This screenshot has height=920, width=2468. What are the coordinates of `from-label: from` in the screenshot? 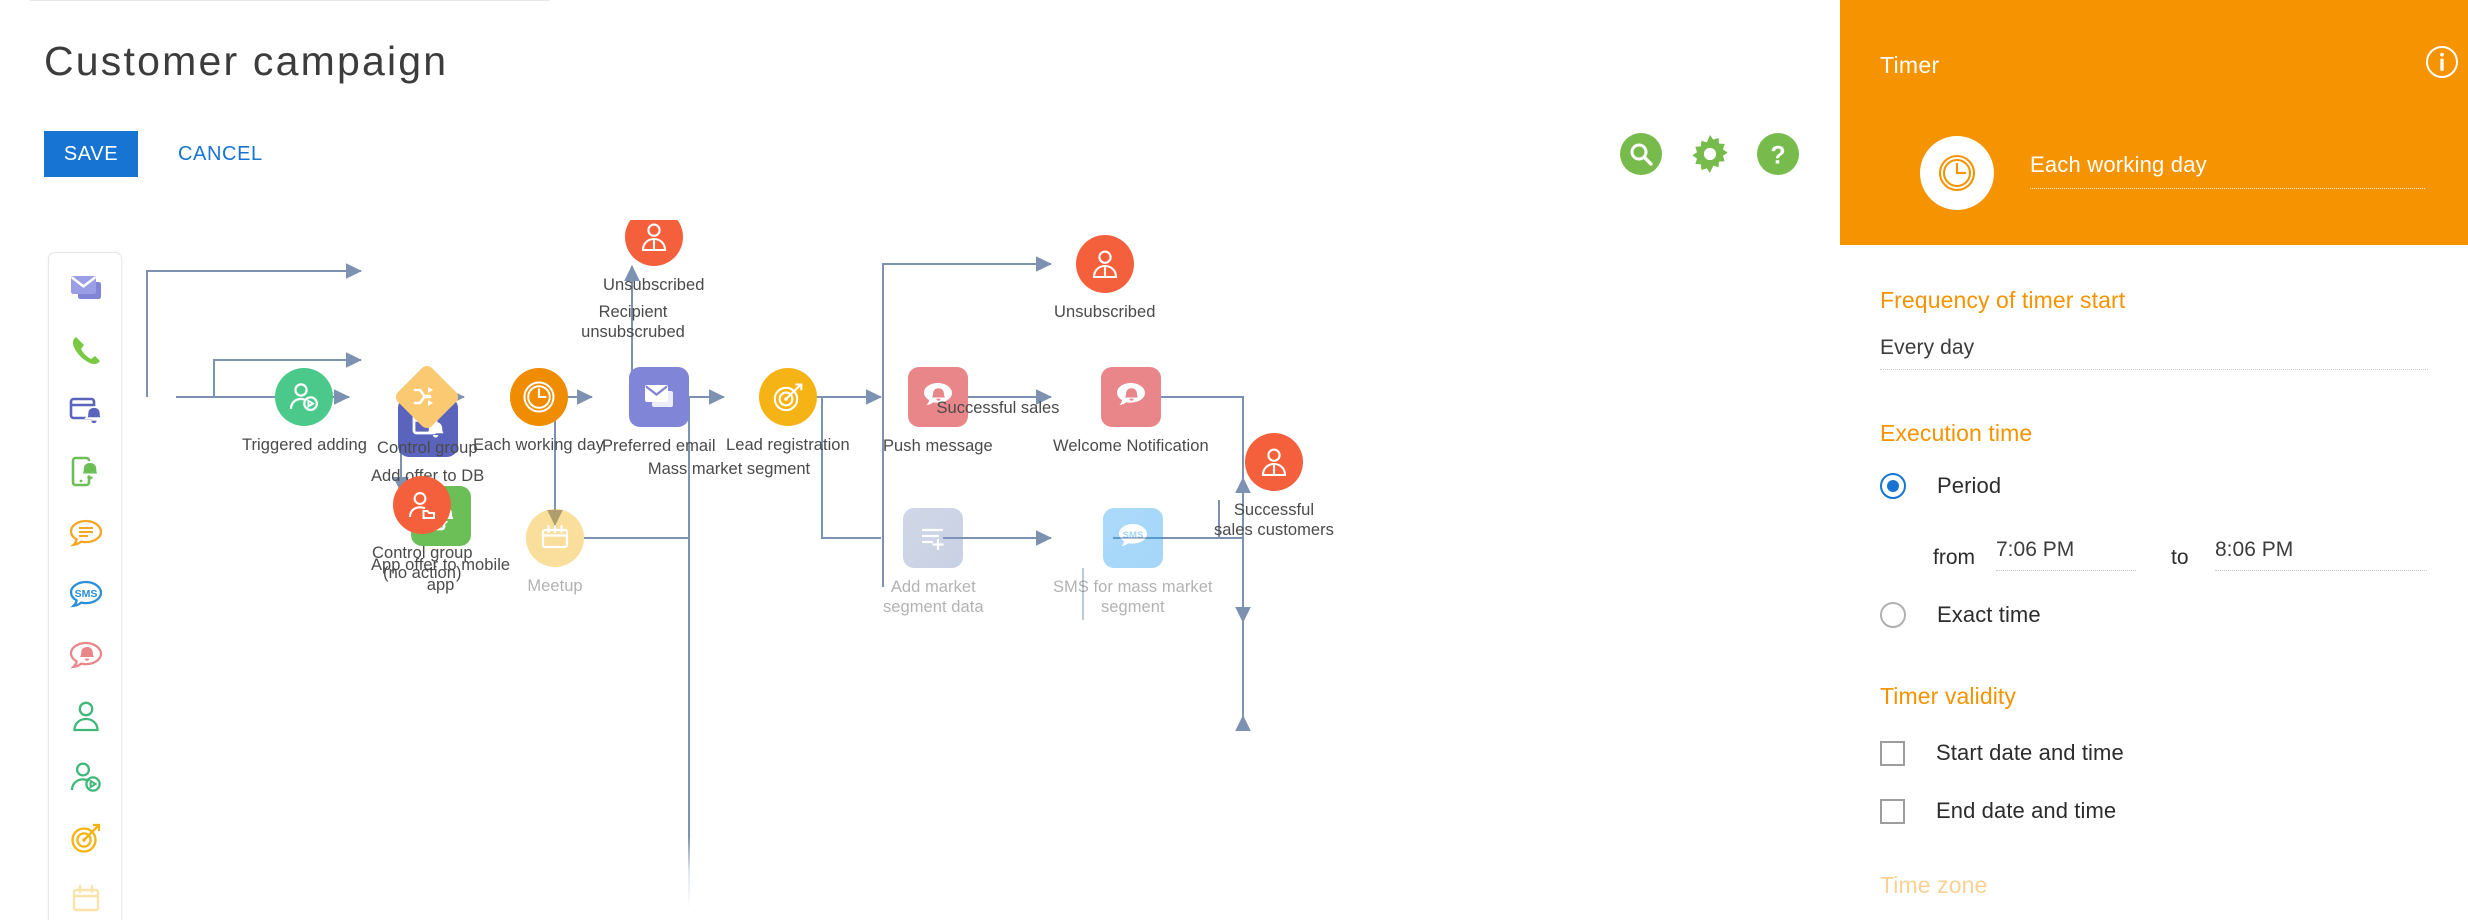 It's located at (1954, 557).